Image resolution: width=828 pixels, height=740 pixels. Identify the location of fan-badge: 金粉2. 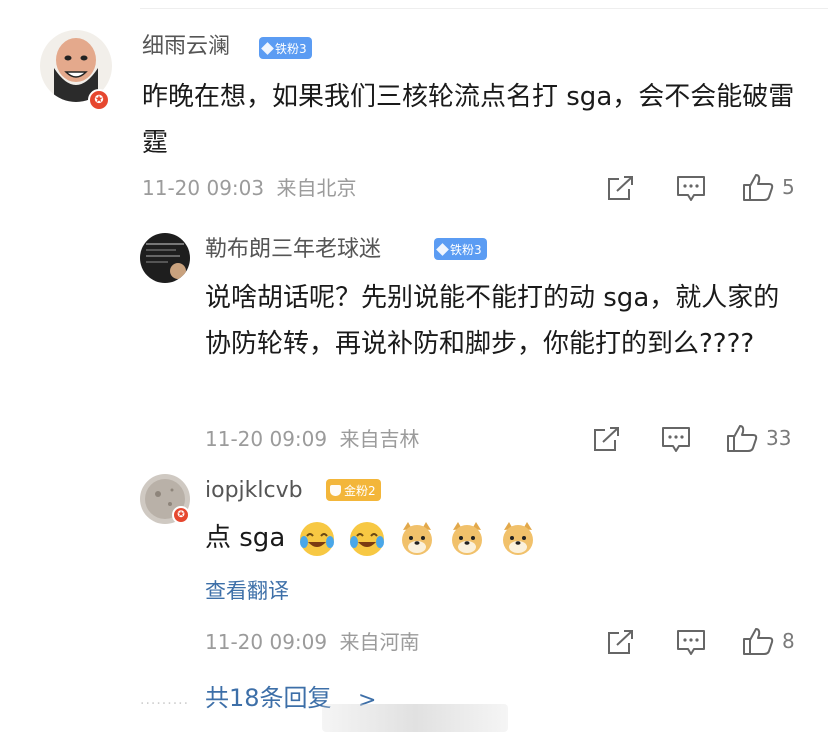
(353, 490).